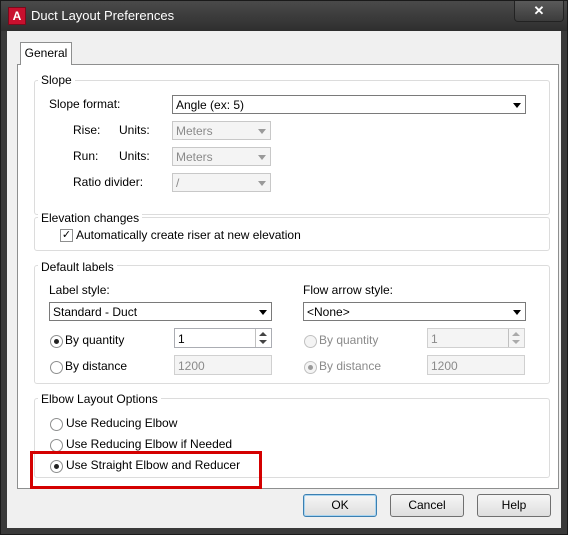 The width and height of the screenshot is (568, 535). I want to click on flow-quantity-stepper: 1, so click(476, 338).